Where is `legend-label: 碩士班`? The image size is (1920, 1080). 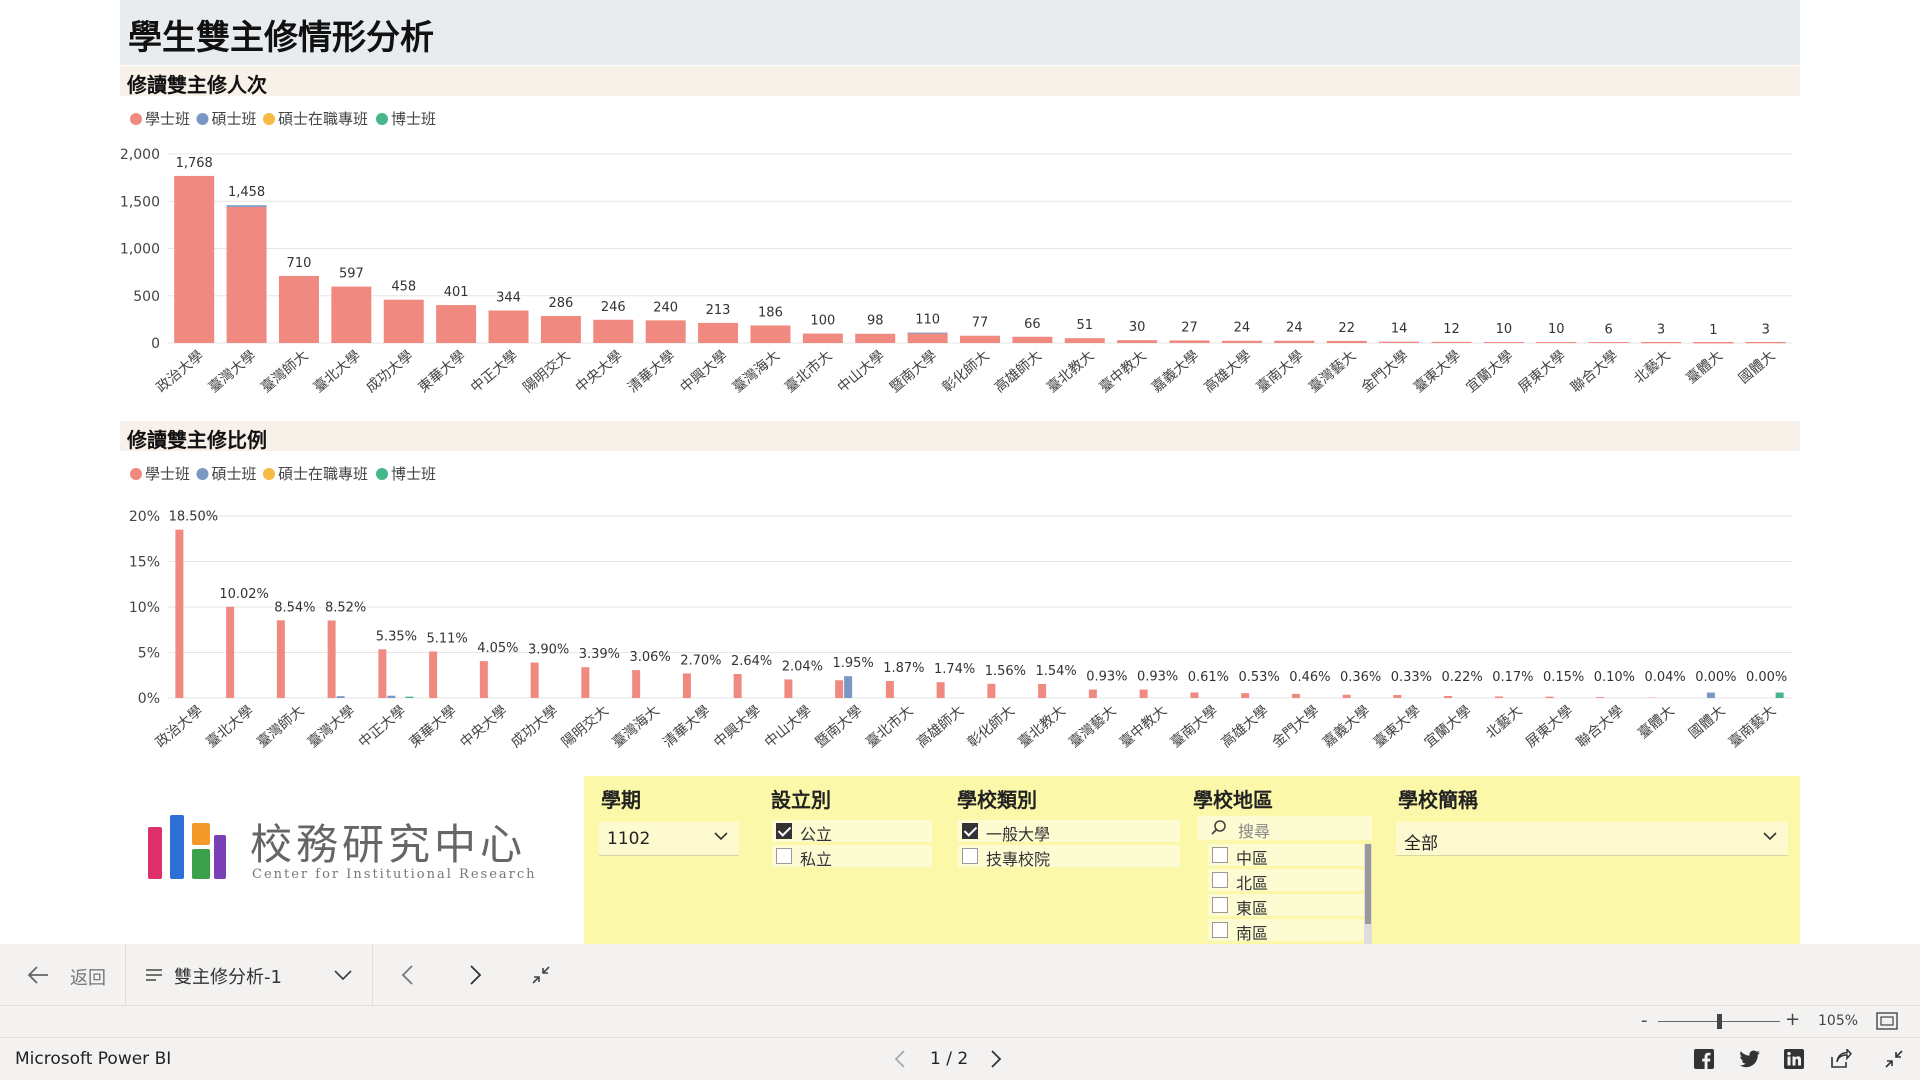
legend-label: 碩士班 is located at coordinates (234, 474).